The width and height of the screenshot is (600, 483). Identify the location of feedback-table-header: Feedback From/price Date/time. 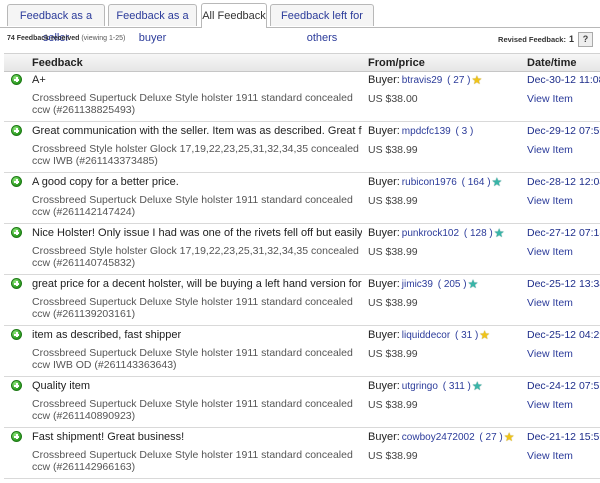
(302, 62).